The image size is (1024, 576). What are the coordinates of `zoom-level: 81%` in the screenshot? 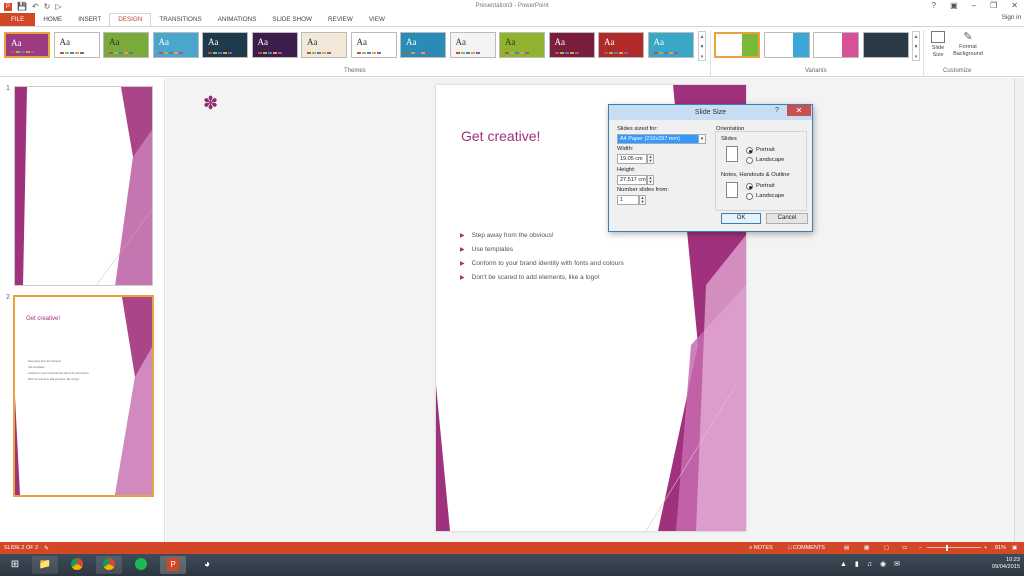 It's located at (1000, 548).